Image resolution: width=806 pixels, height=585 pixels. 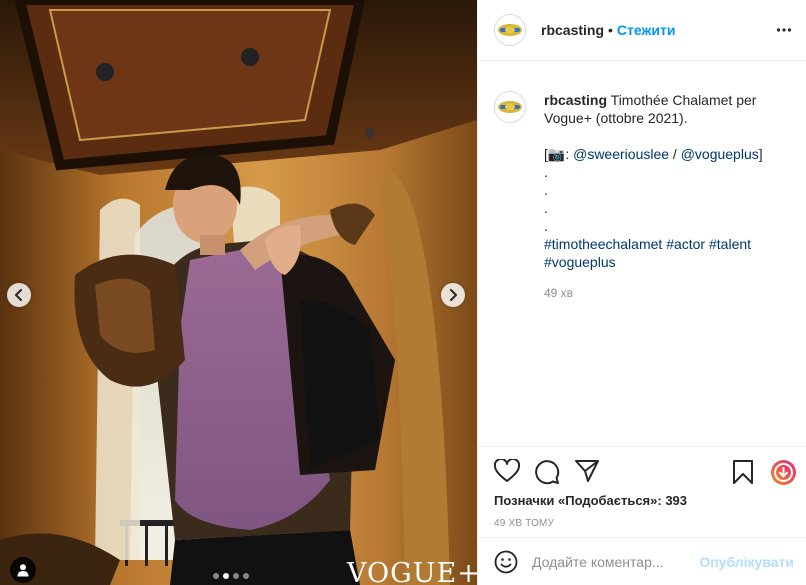 I want to click on share-button, so click(x=587, y=472).